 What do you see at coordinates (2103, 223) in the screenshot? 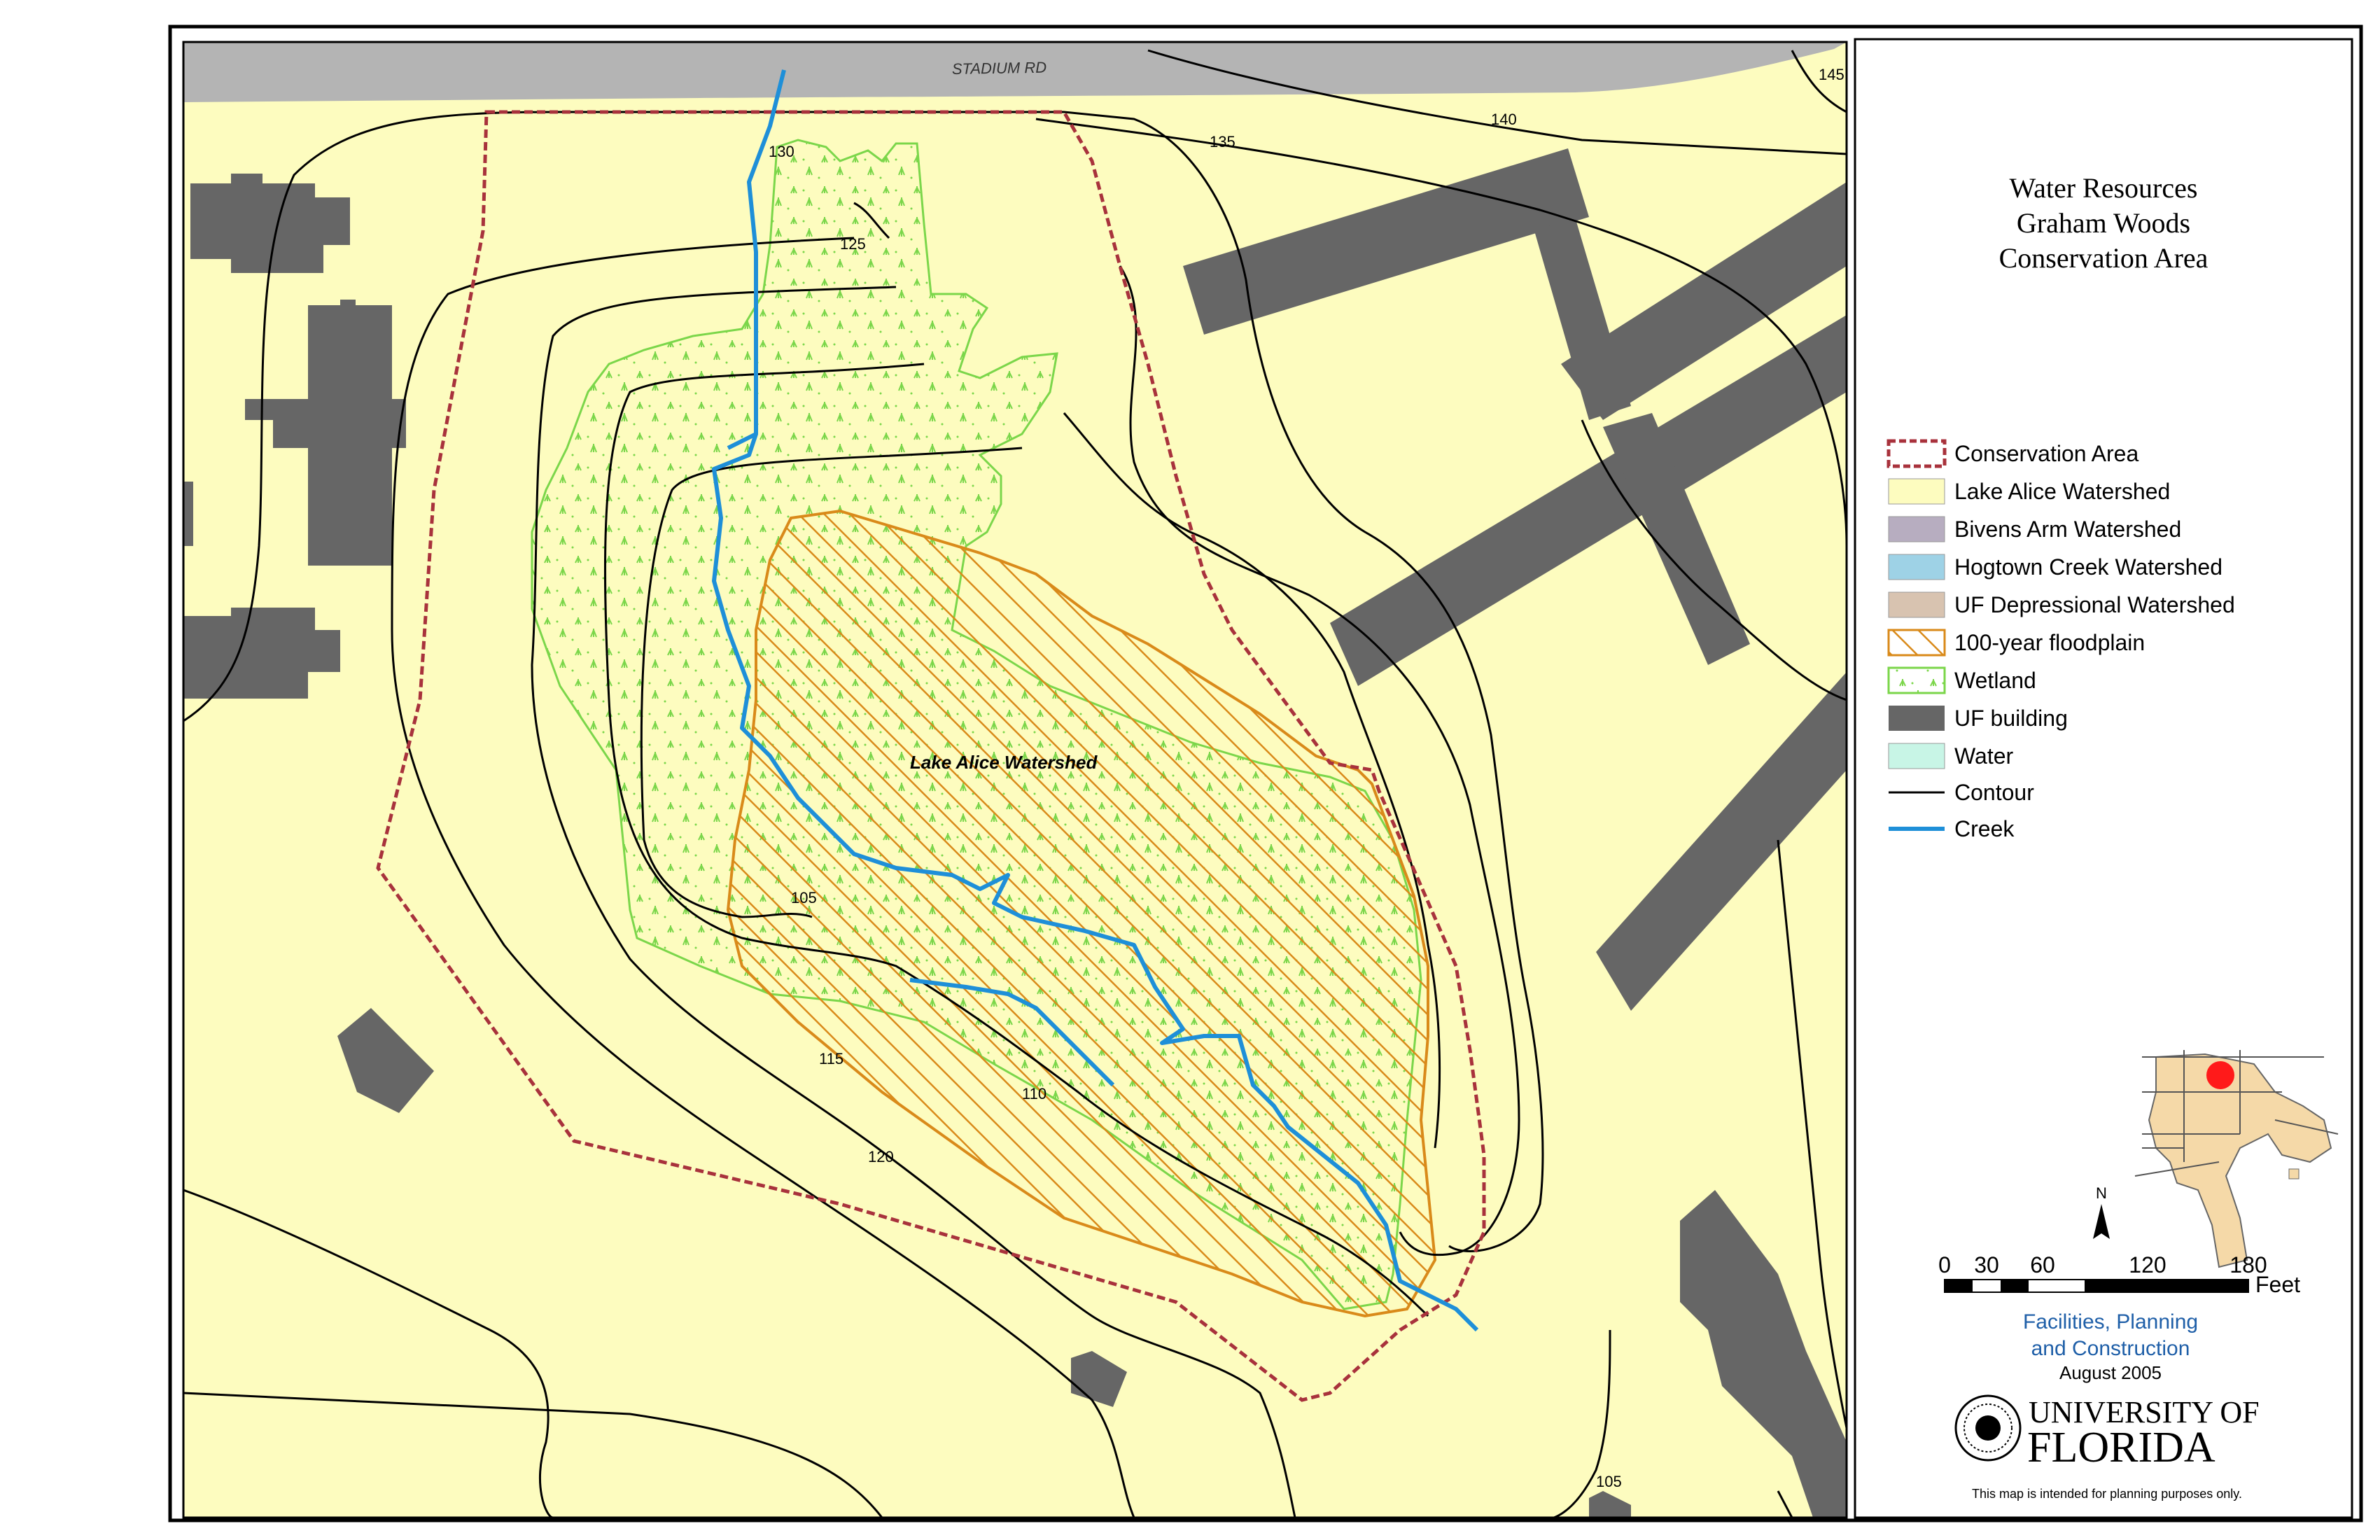
I see `map-title-line: Graham Woods` at bounding box center [2103, 223].